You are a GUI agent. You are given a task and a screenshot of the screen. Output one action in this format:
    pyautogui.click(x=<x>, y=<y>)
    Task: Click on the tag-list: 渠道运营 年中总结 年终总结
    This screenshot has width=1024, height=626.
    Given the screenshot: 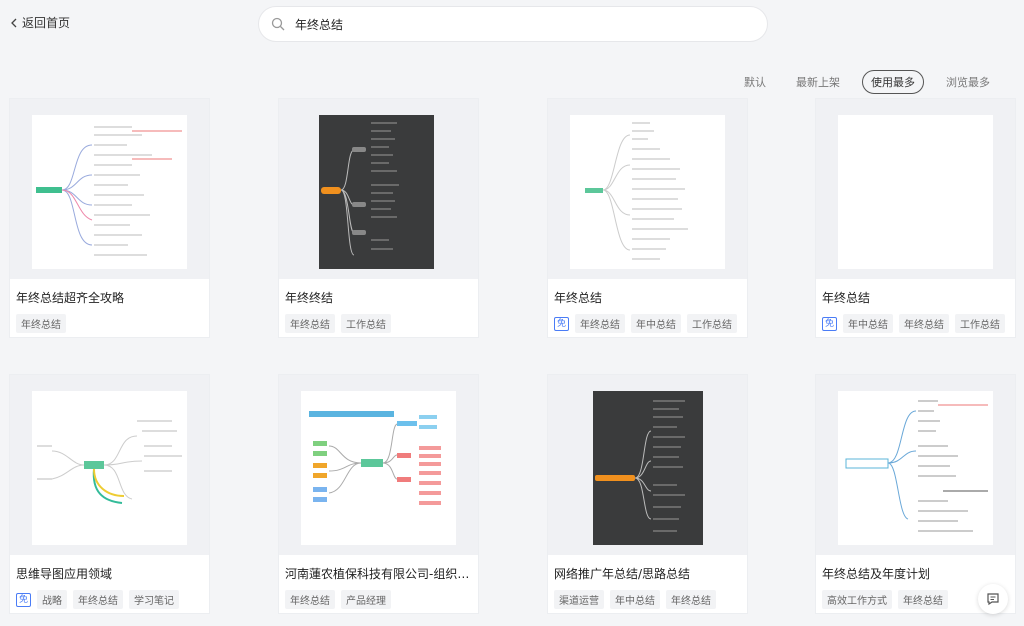 What is the action you would take?
    pyautogui.click(x=635, y=599)
    